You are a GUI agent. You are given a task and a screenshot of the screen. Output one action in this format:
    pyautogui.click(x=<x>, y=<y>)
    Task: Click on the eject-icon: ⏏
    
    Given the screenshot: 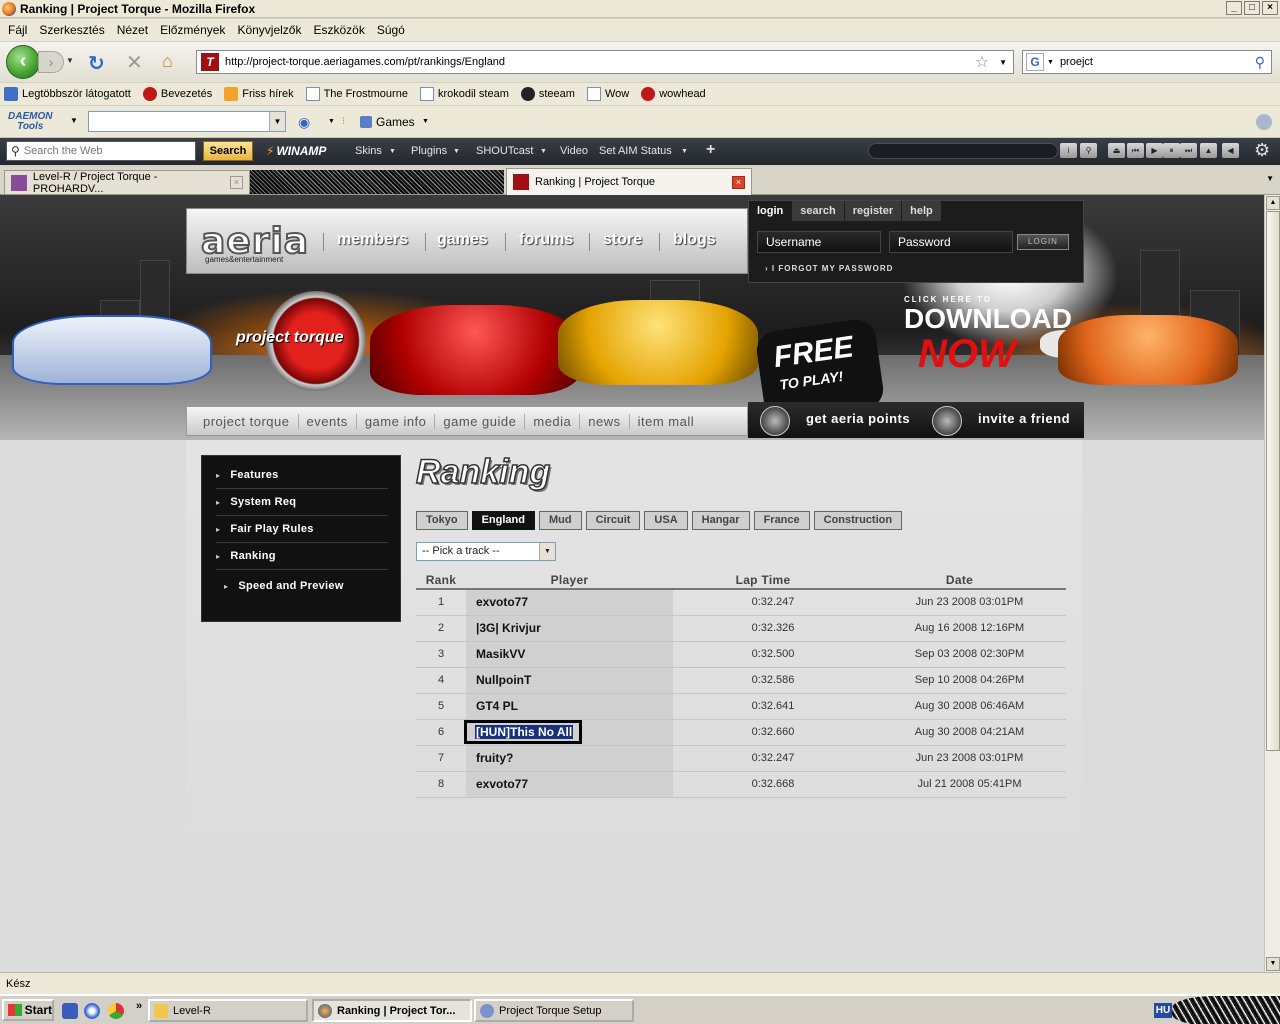 What is the action you would take?
    pyautogui.click(x=1116, y=150)
    